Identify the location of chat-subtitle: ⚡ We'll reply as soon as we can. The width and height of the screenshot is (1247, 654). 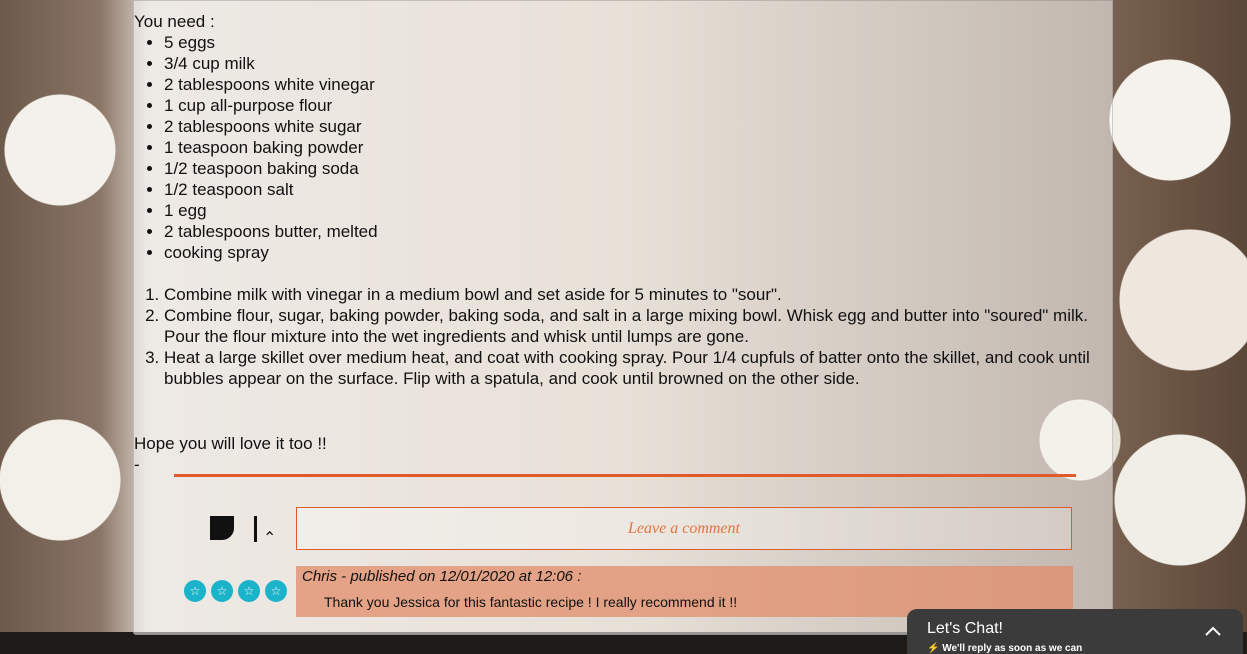
(1004, 648).